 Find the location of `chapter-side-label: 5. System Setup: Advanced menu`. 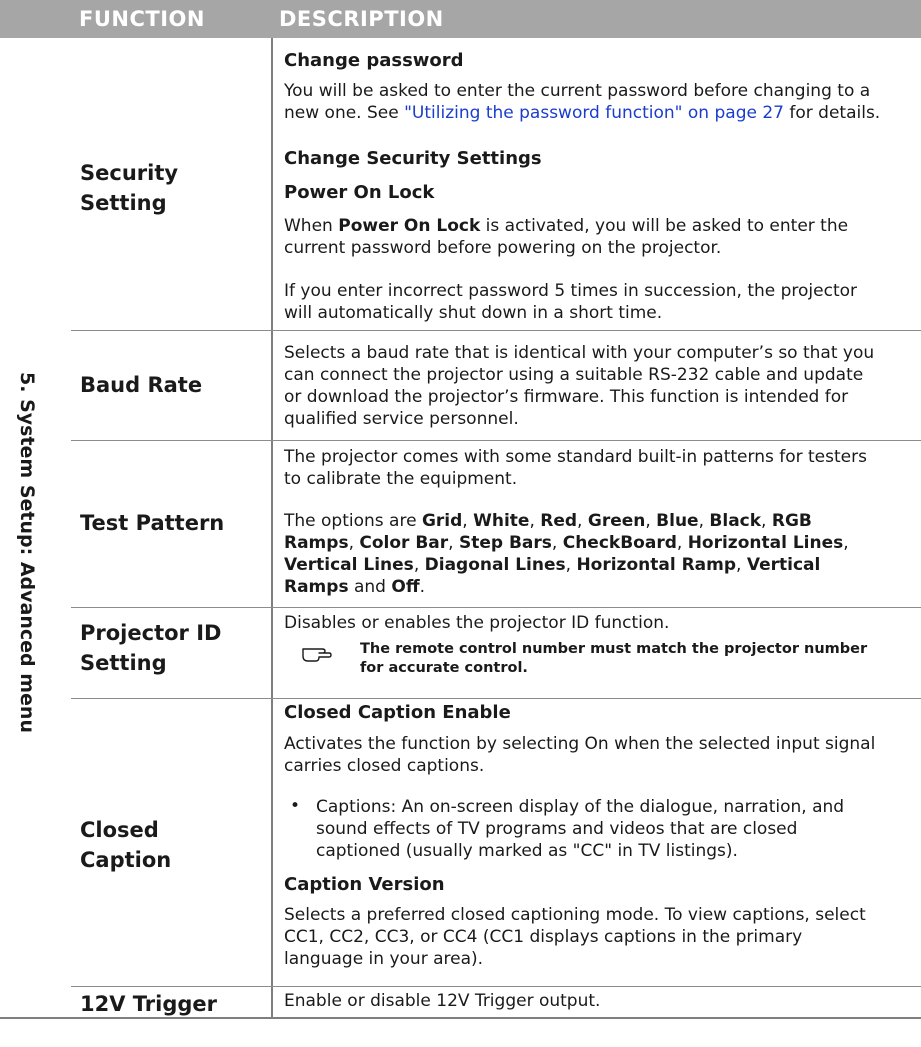

chapter-side-label: 5. System Setup: Advanced menu is located at coordinates (27, 552).